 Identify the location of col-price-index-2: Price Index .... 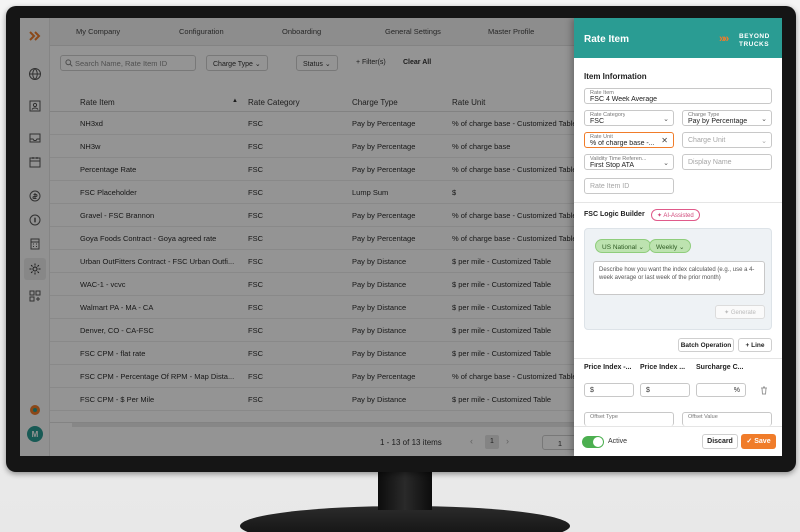
(663, 367).